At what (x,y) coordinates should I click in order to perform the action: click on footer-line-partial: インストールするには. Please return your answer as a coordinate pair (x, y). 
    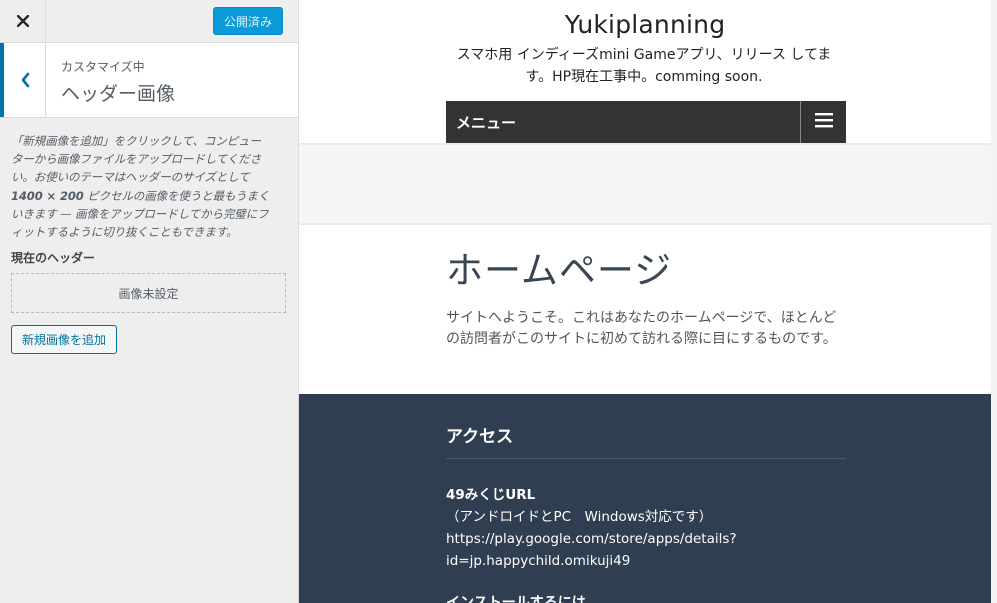
    Looking at the image, I should click on (516, 599).